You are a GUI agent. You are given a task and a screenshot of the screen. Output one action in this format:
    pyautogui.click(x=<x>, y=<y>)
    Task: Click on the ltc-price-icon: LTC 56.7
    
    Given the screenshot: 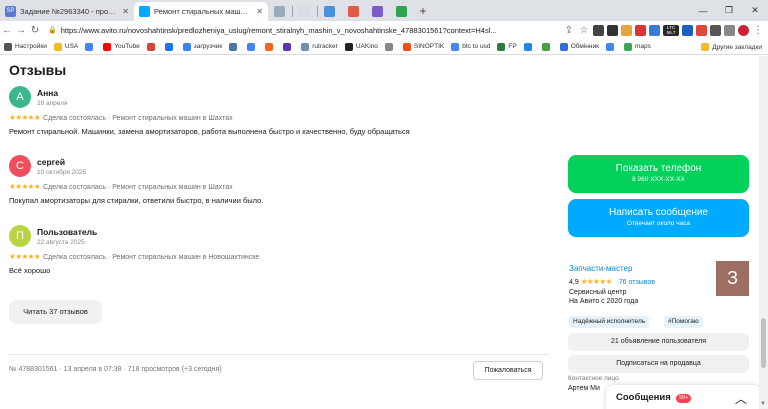 What is the action you would take?
    pyautogui.click(x=671, y=30)
    